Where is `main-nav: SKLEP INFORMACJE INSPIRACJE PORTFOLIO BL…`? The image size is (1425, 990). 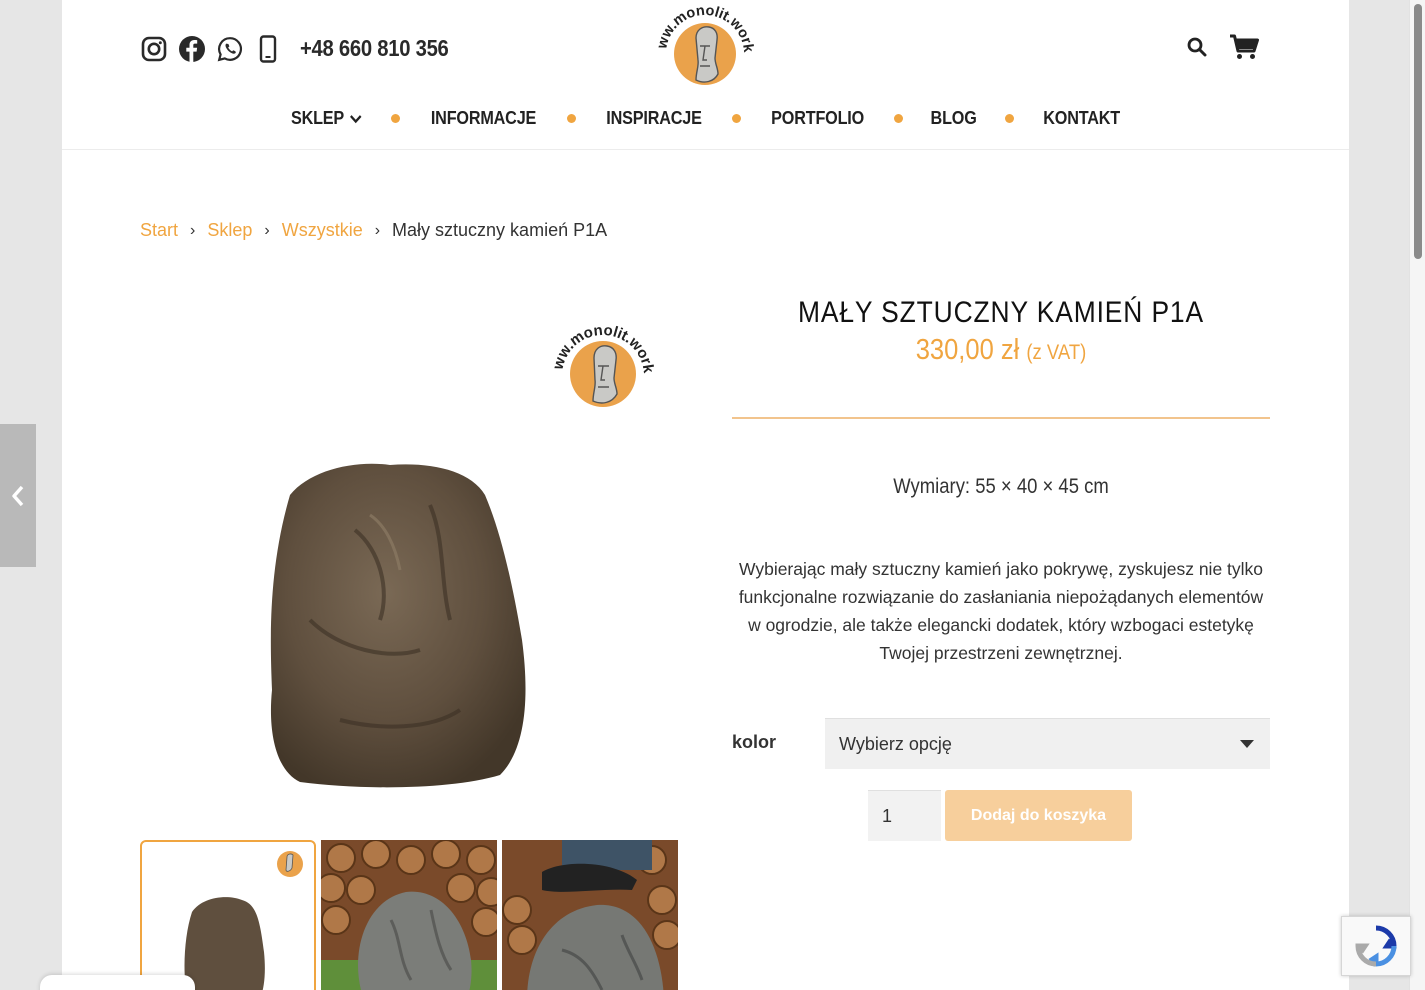 main-nav: SKLEP INFORMACJE INSPIRACJE PORTFOLIO BL… is located at coordinates (705, 118).